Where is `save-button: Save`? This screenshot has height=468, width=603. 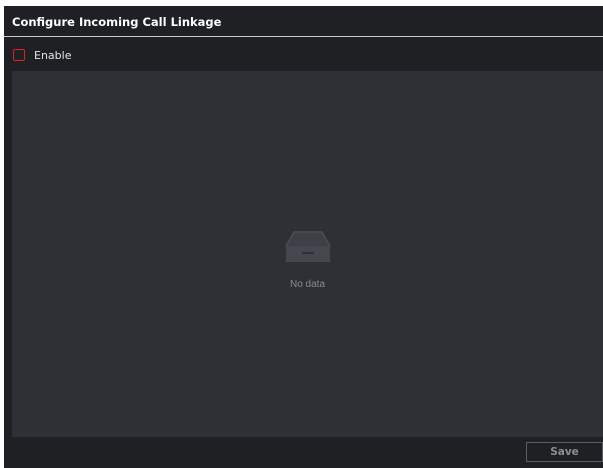
save-button: Save is located at coordinates (564, 452).